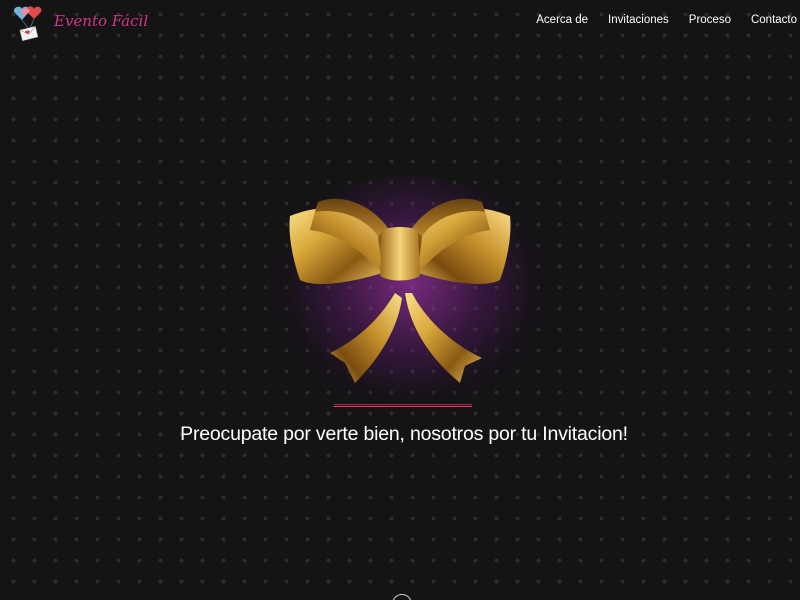  I want to click on scroll-down-circle-icon, so click(402, 597).